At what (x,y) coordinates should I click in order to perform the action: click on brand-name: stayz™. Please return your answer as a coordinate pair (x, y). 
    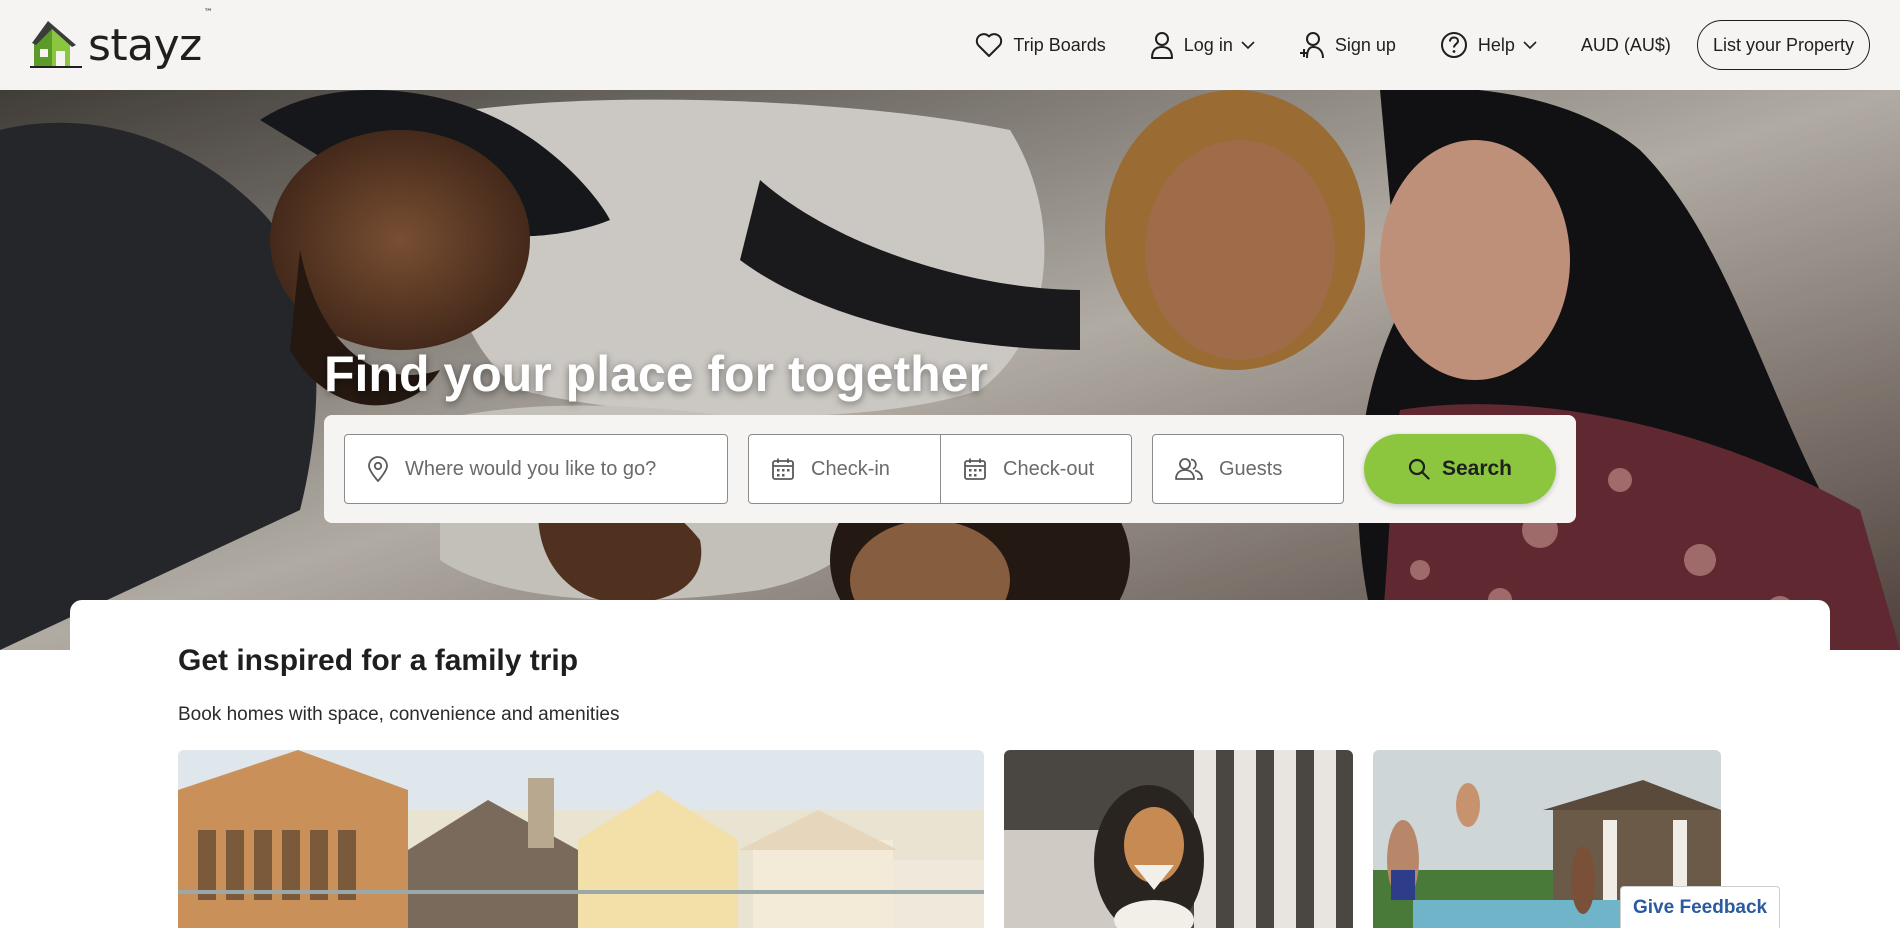
    Looking at the image, I should click on (150, 39).